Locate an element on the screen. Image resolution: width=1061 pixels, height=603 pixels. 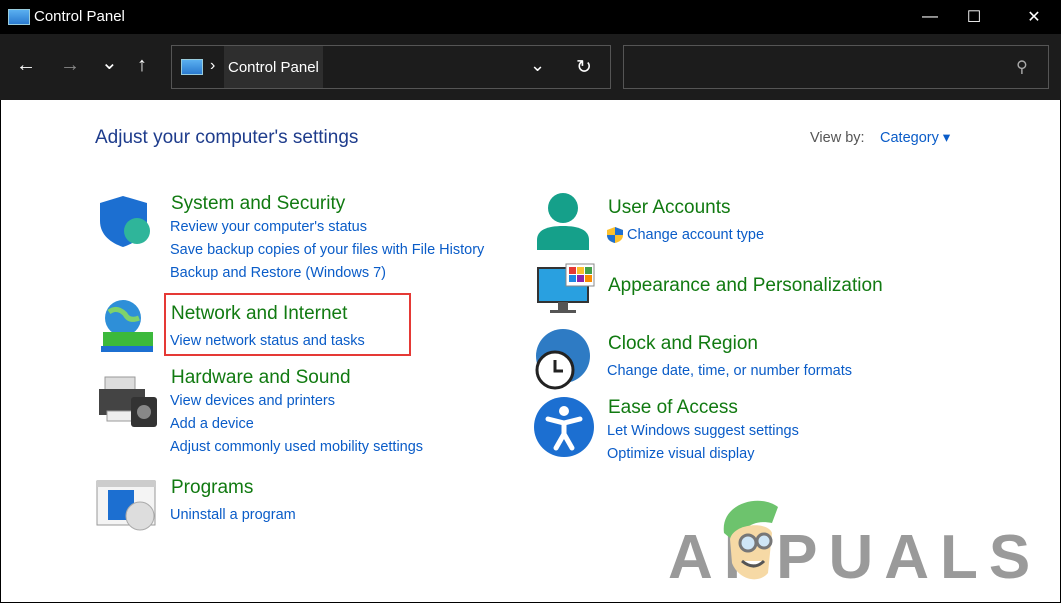
view-by-value: Category is located at coordinates (909, 138).